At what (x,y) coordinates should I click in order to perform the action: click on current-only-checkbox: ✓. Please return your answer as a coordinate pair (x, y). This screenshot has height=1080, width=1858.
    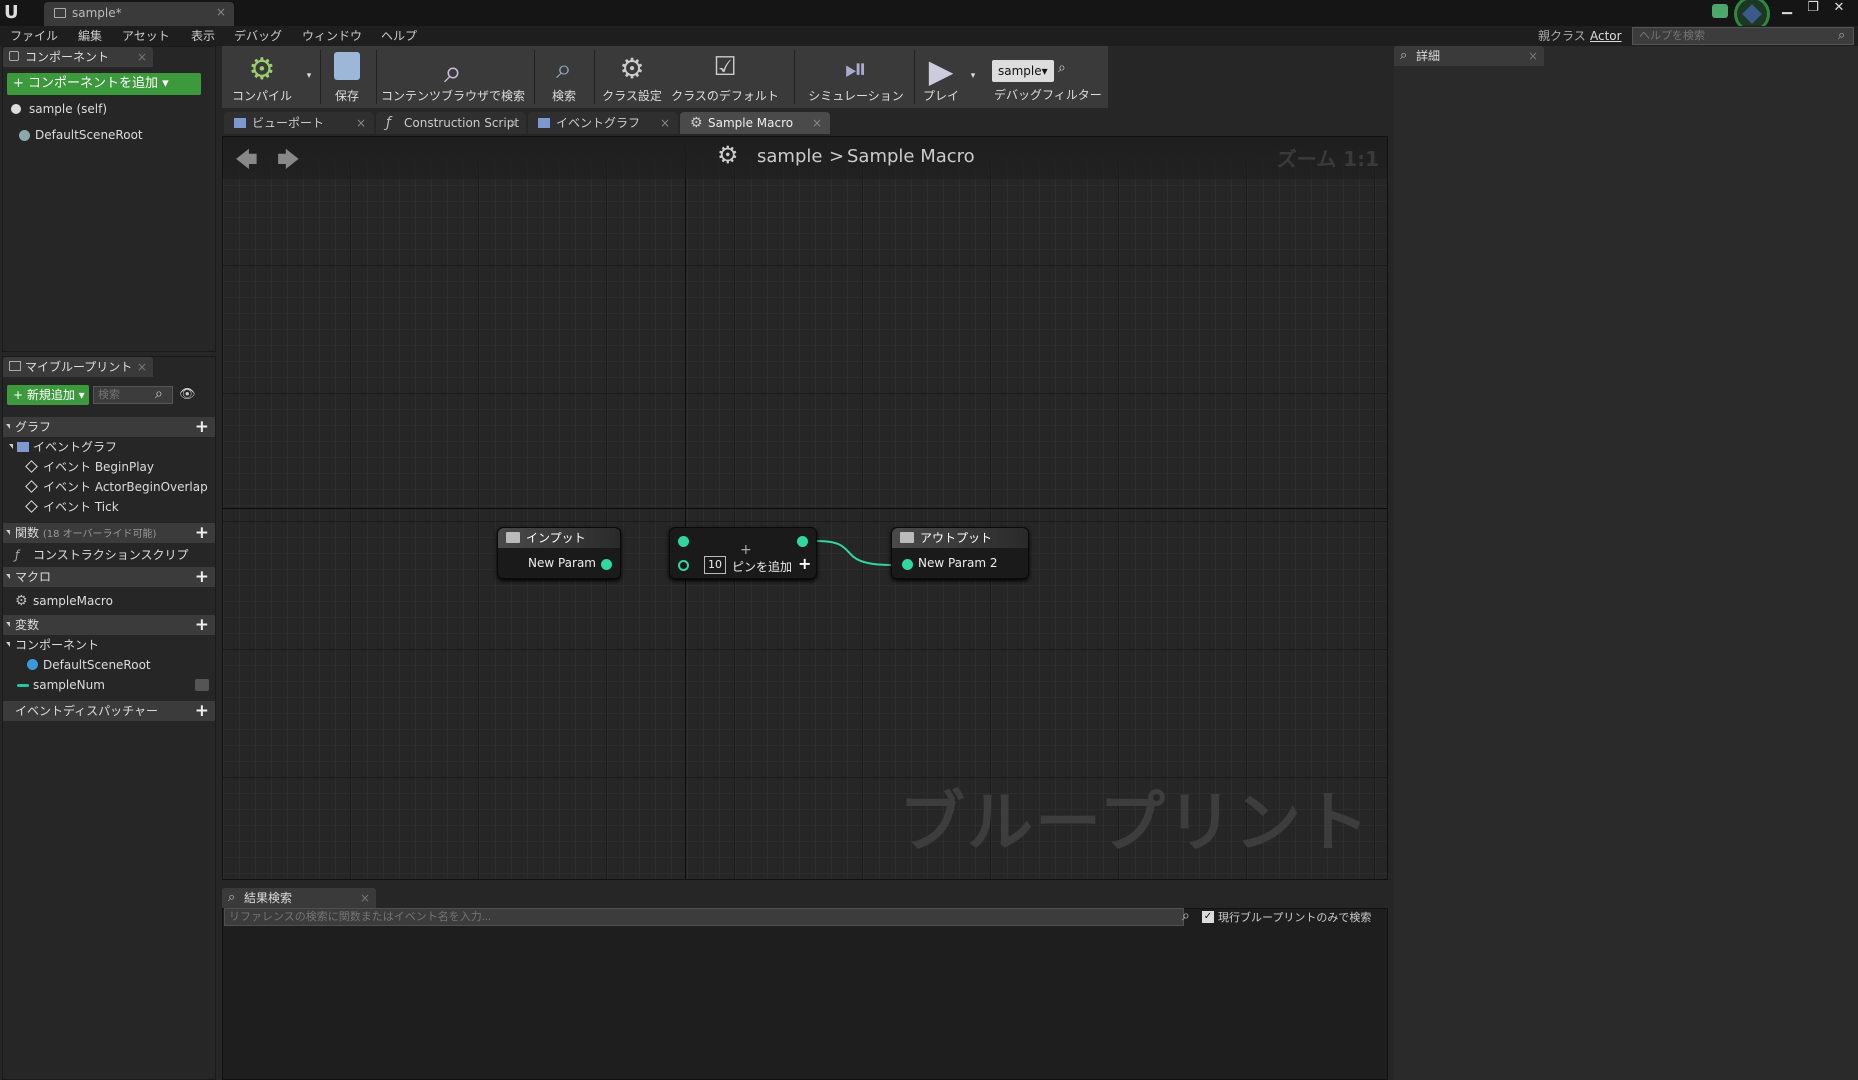
    Looking at the image, I should click on (1208, 917).